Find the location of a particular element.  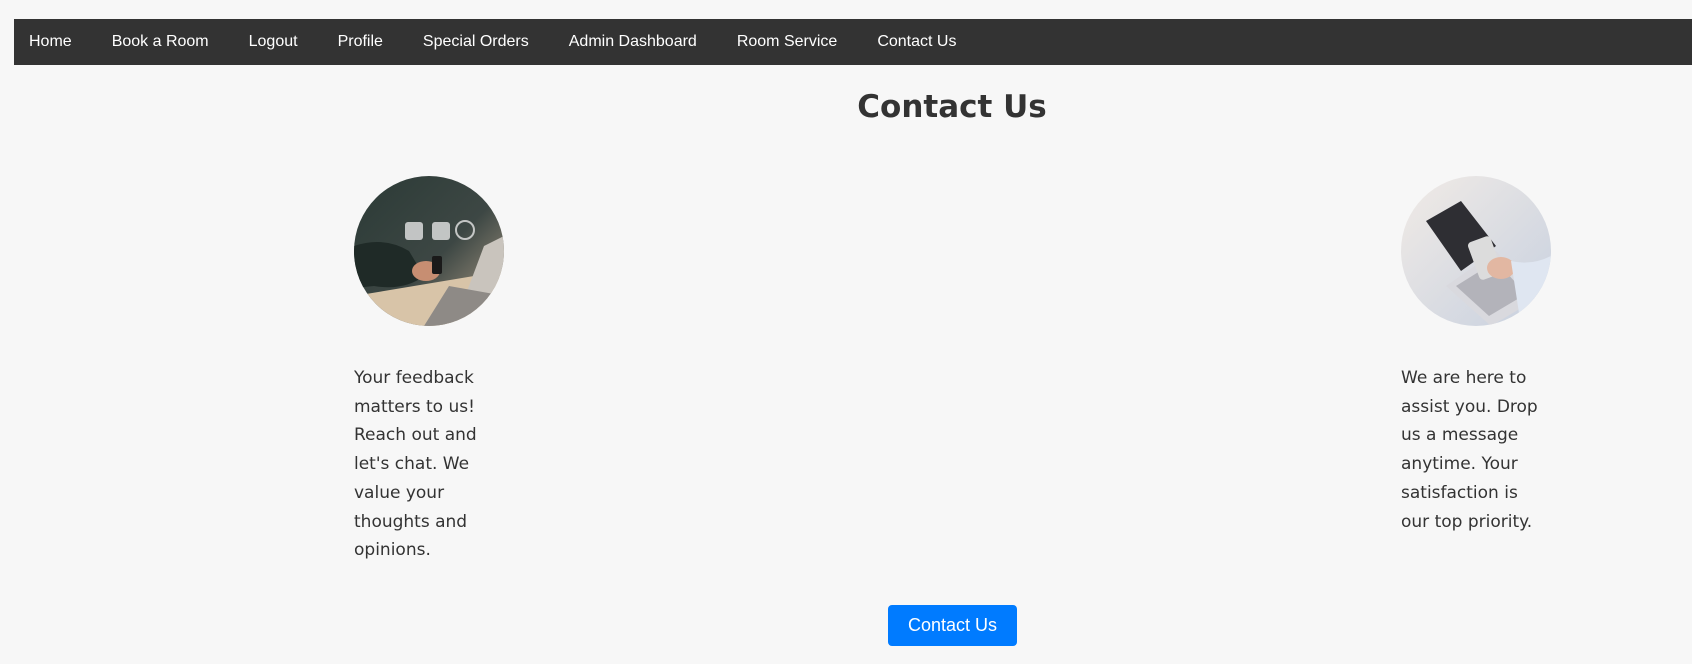

nav-contact-us-link: Contact Us is located at coordinates (916, 42).